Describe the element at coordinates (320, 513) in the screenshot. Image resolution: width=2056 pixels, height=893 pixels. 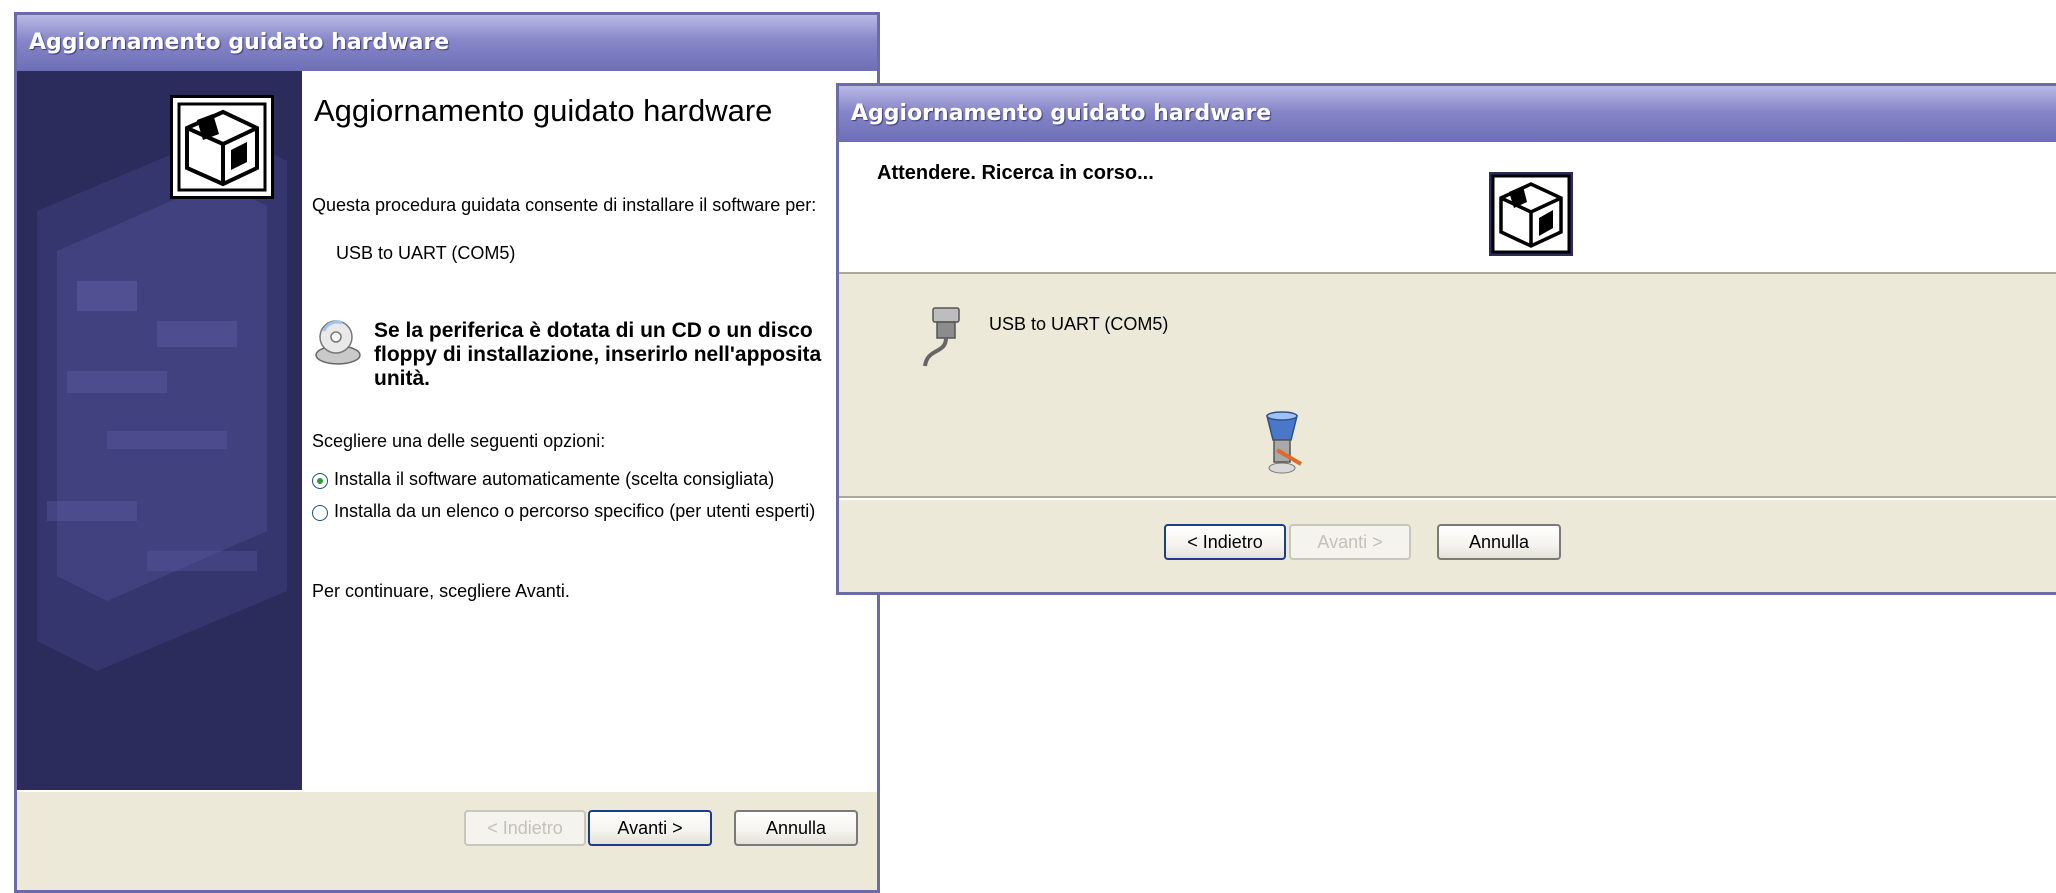
I see `radio-manual` at that location.